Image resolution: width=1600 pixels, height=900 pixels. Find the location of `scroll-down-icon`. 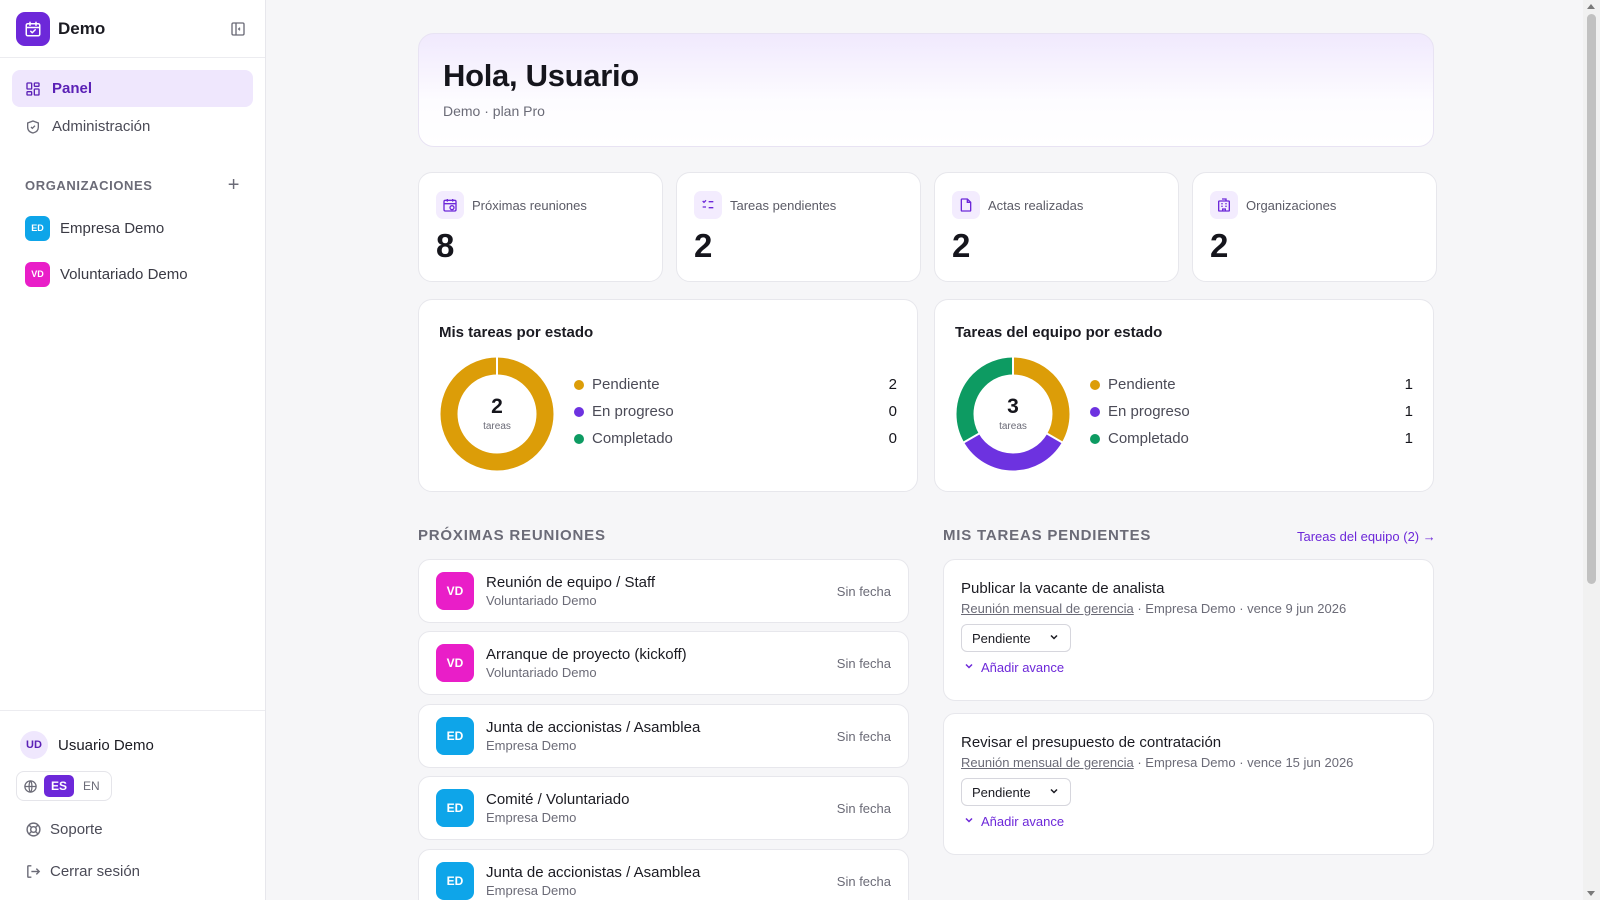

scroll-down-icon is located at coordinates (1591, 893).